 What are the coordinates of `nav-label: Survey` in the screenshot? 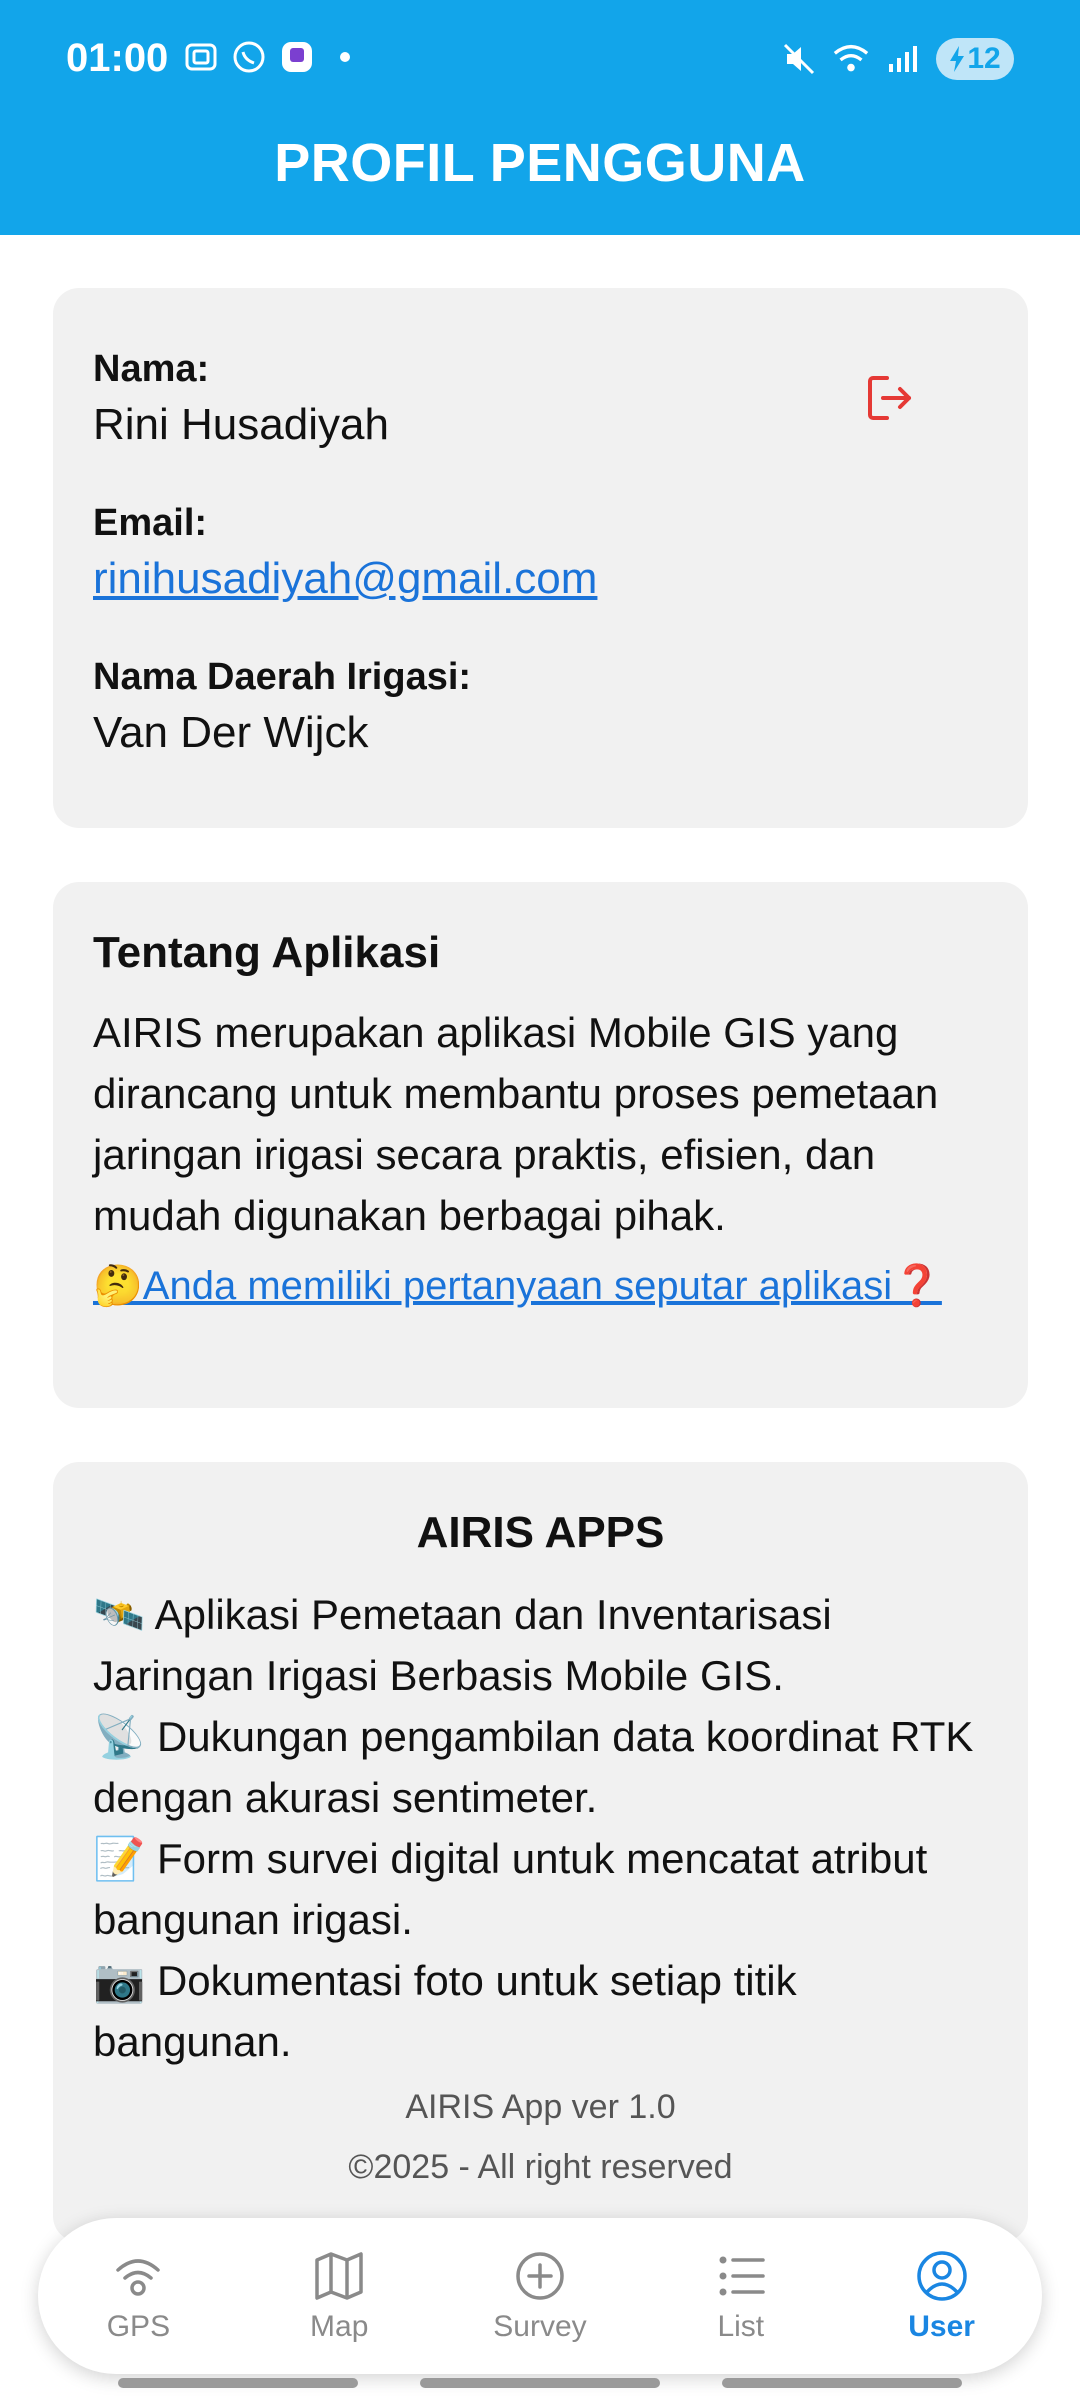 It's located at (540, 2326).